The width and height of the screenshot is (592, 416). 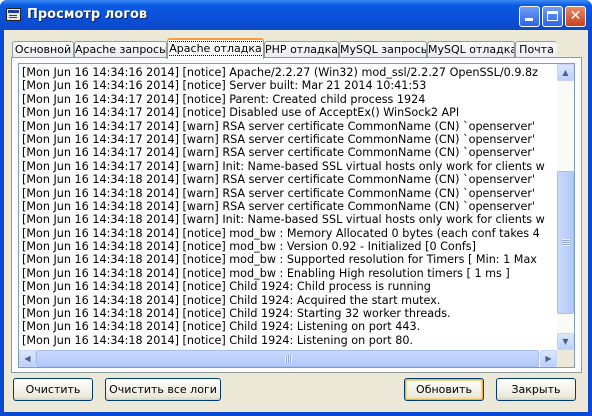 I want to click on tab-label: PHP отладка, so click(x=301, y=49).